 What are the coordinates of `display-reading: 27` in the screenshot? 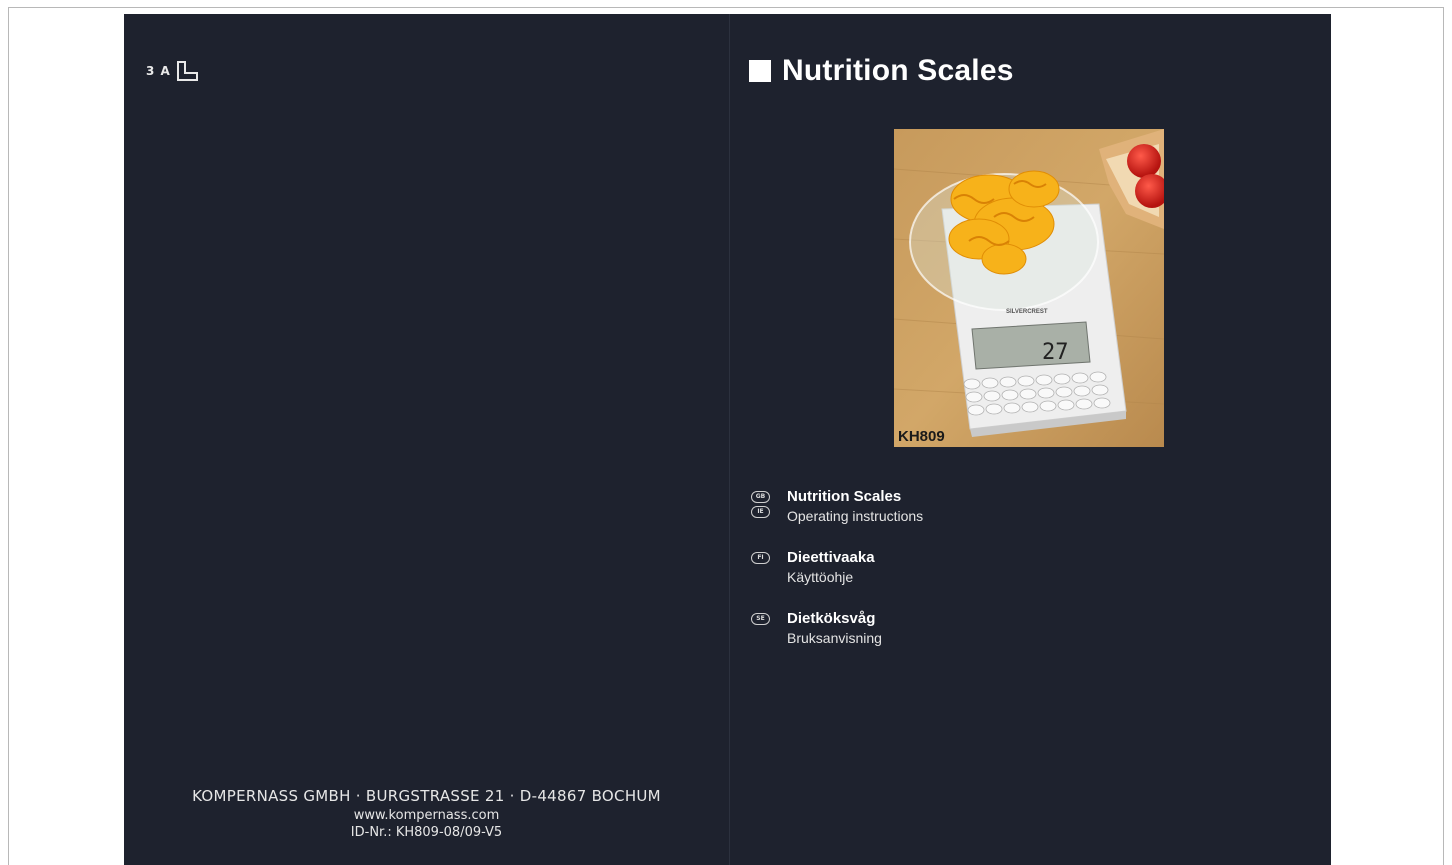 It's located at (1055, 352).